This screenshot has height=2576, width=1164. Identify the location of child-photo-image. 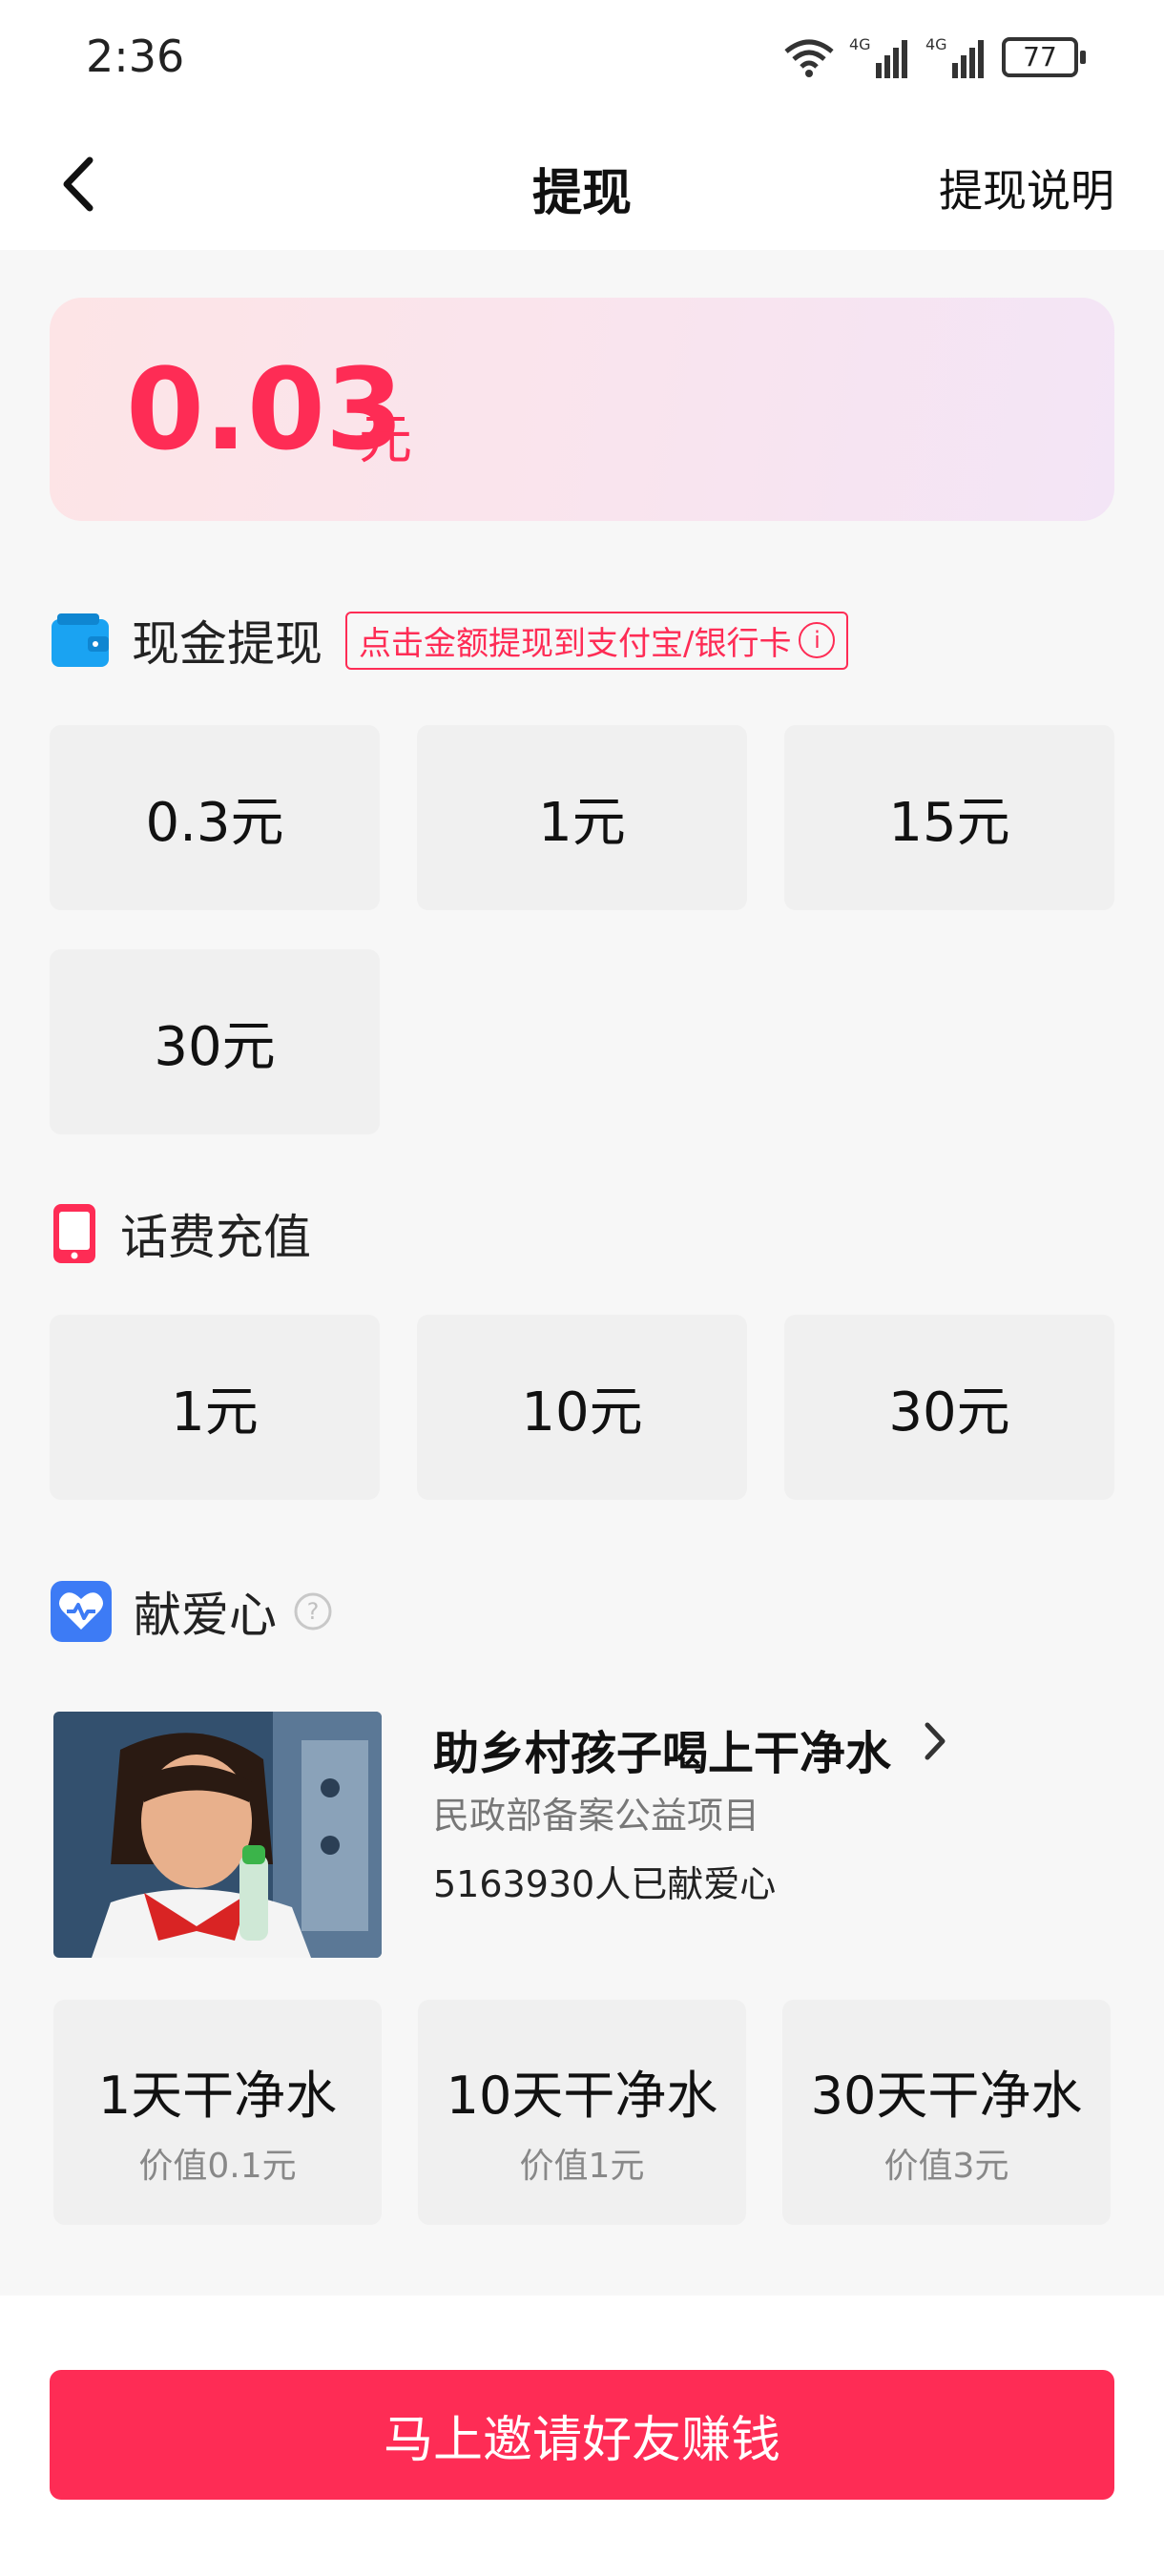
(218, 1835).